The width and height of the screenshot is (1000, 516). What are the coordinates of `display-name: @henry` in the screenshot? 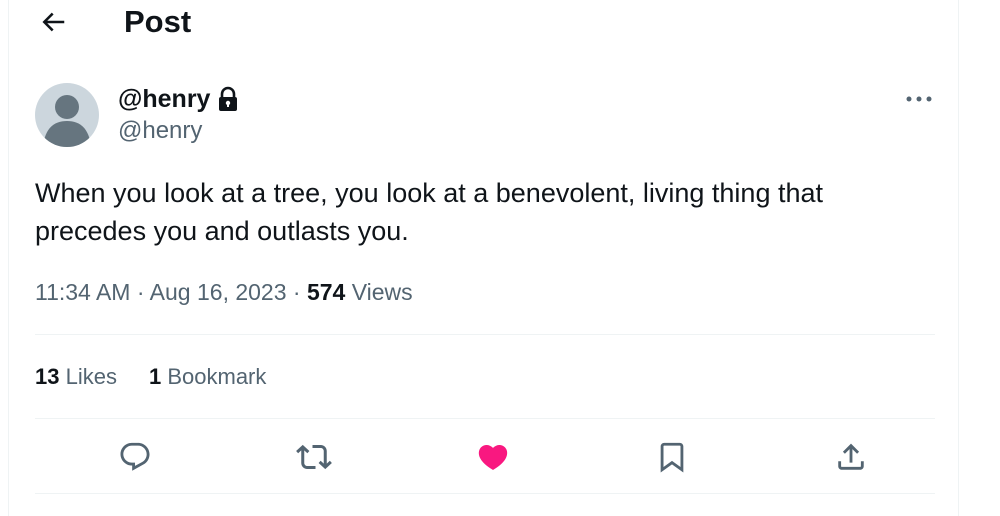 It's located at (164, 99).